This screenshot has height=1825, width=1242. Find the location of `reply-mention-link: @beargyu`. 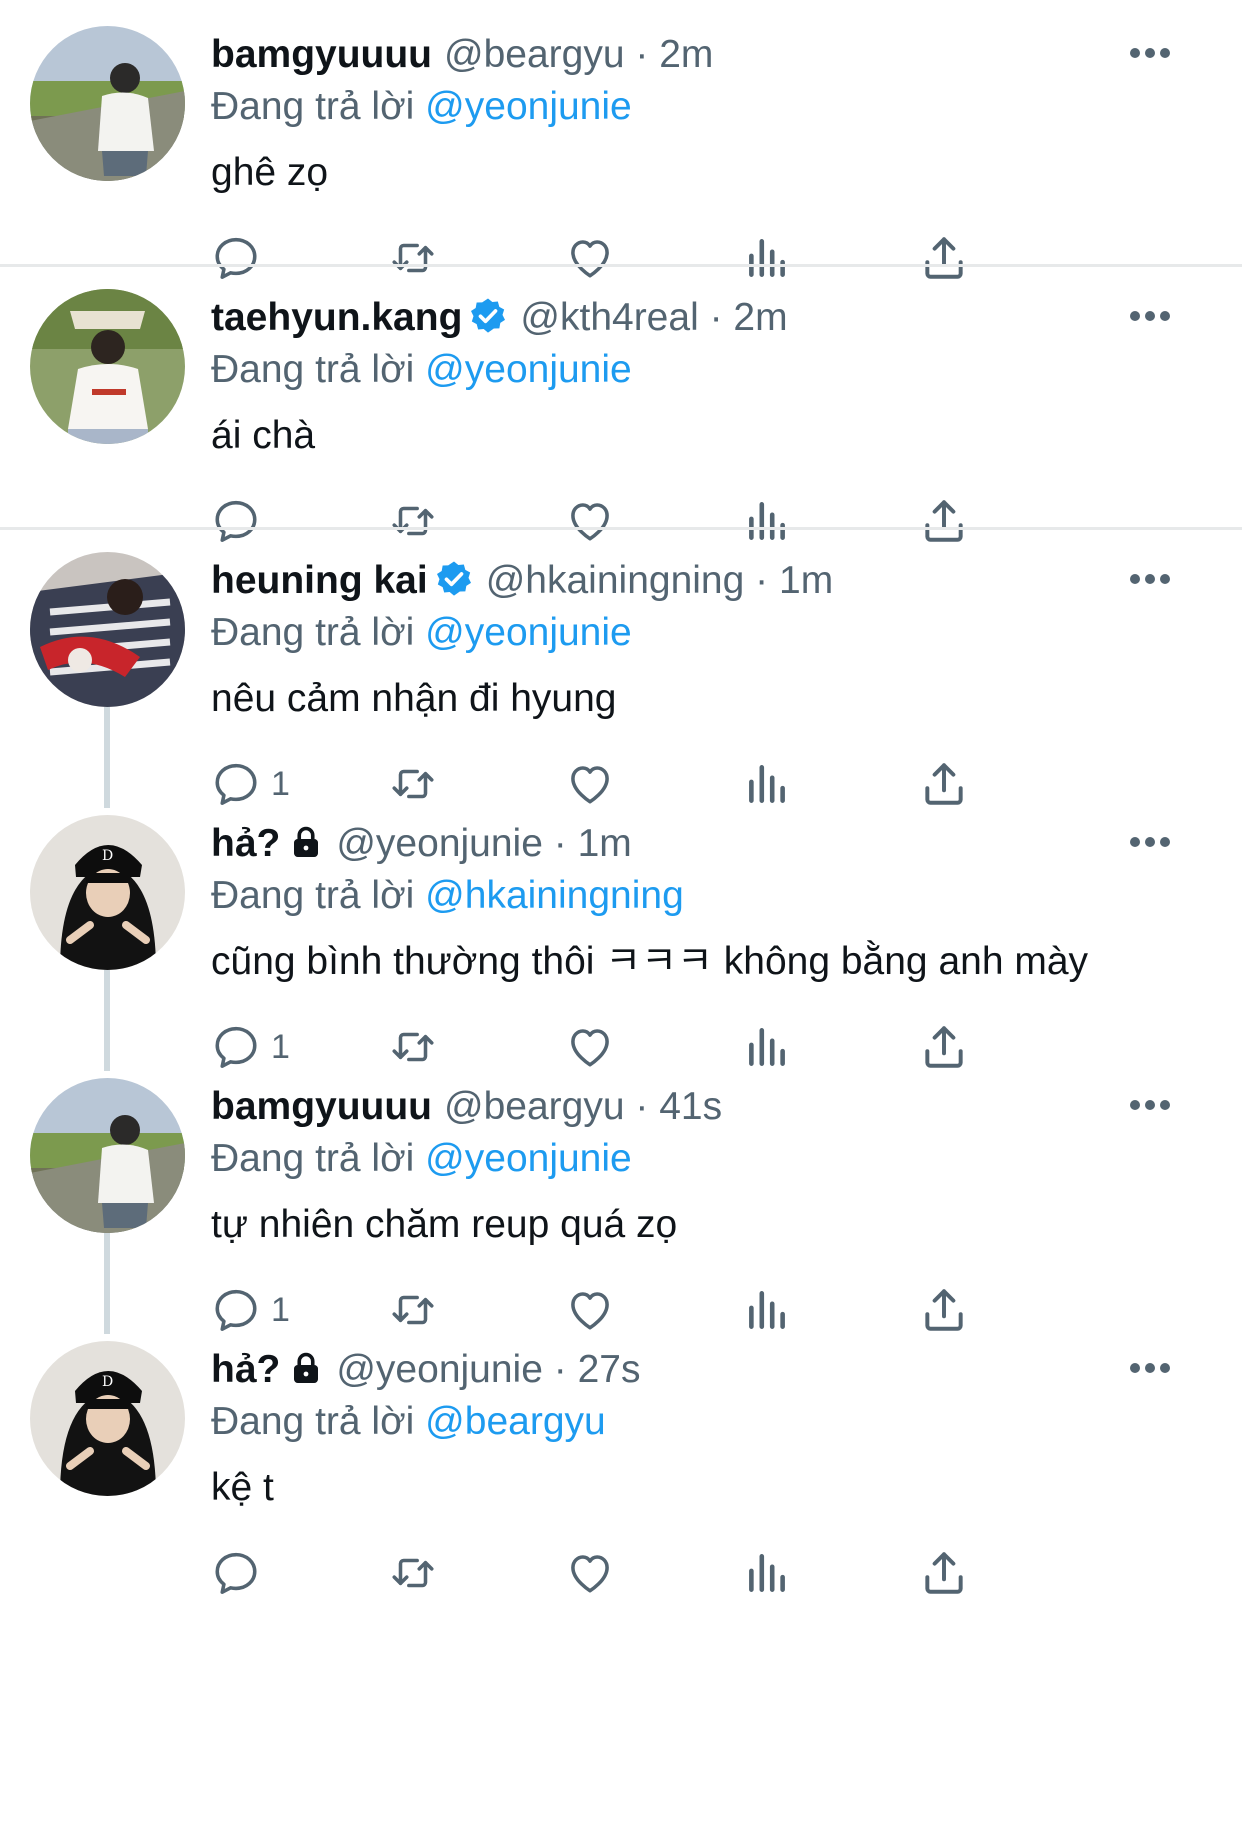

reply-mention-link: @beargyu is located at coordinates (515, 1421).